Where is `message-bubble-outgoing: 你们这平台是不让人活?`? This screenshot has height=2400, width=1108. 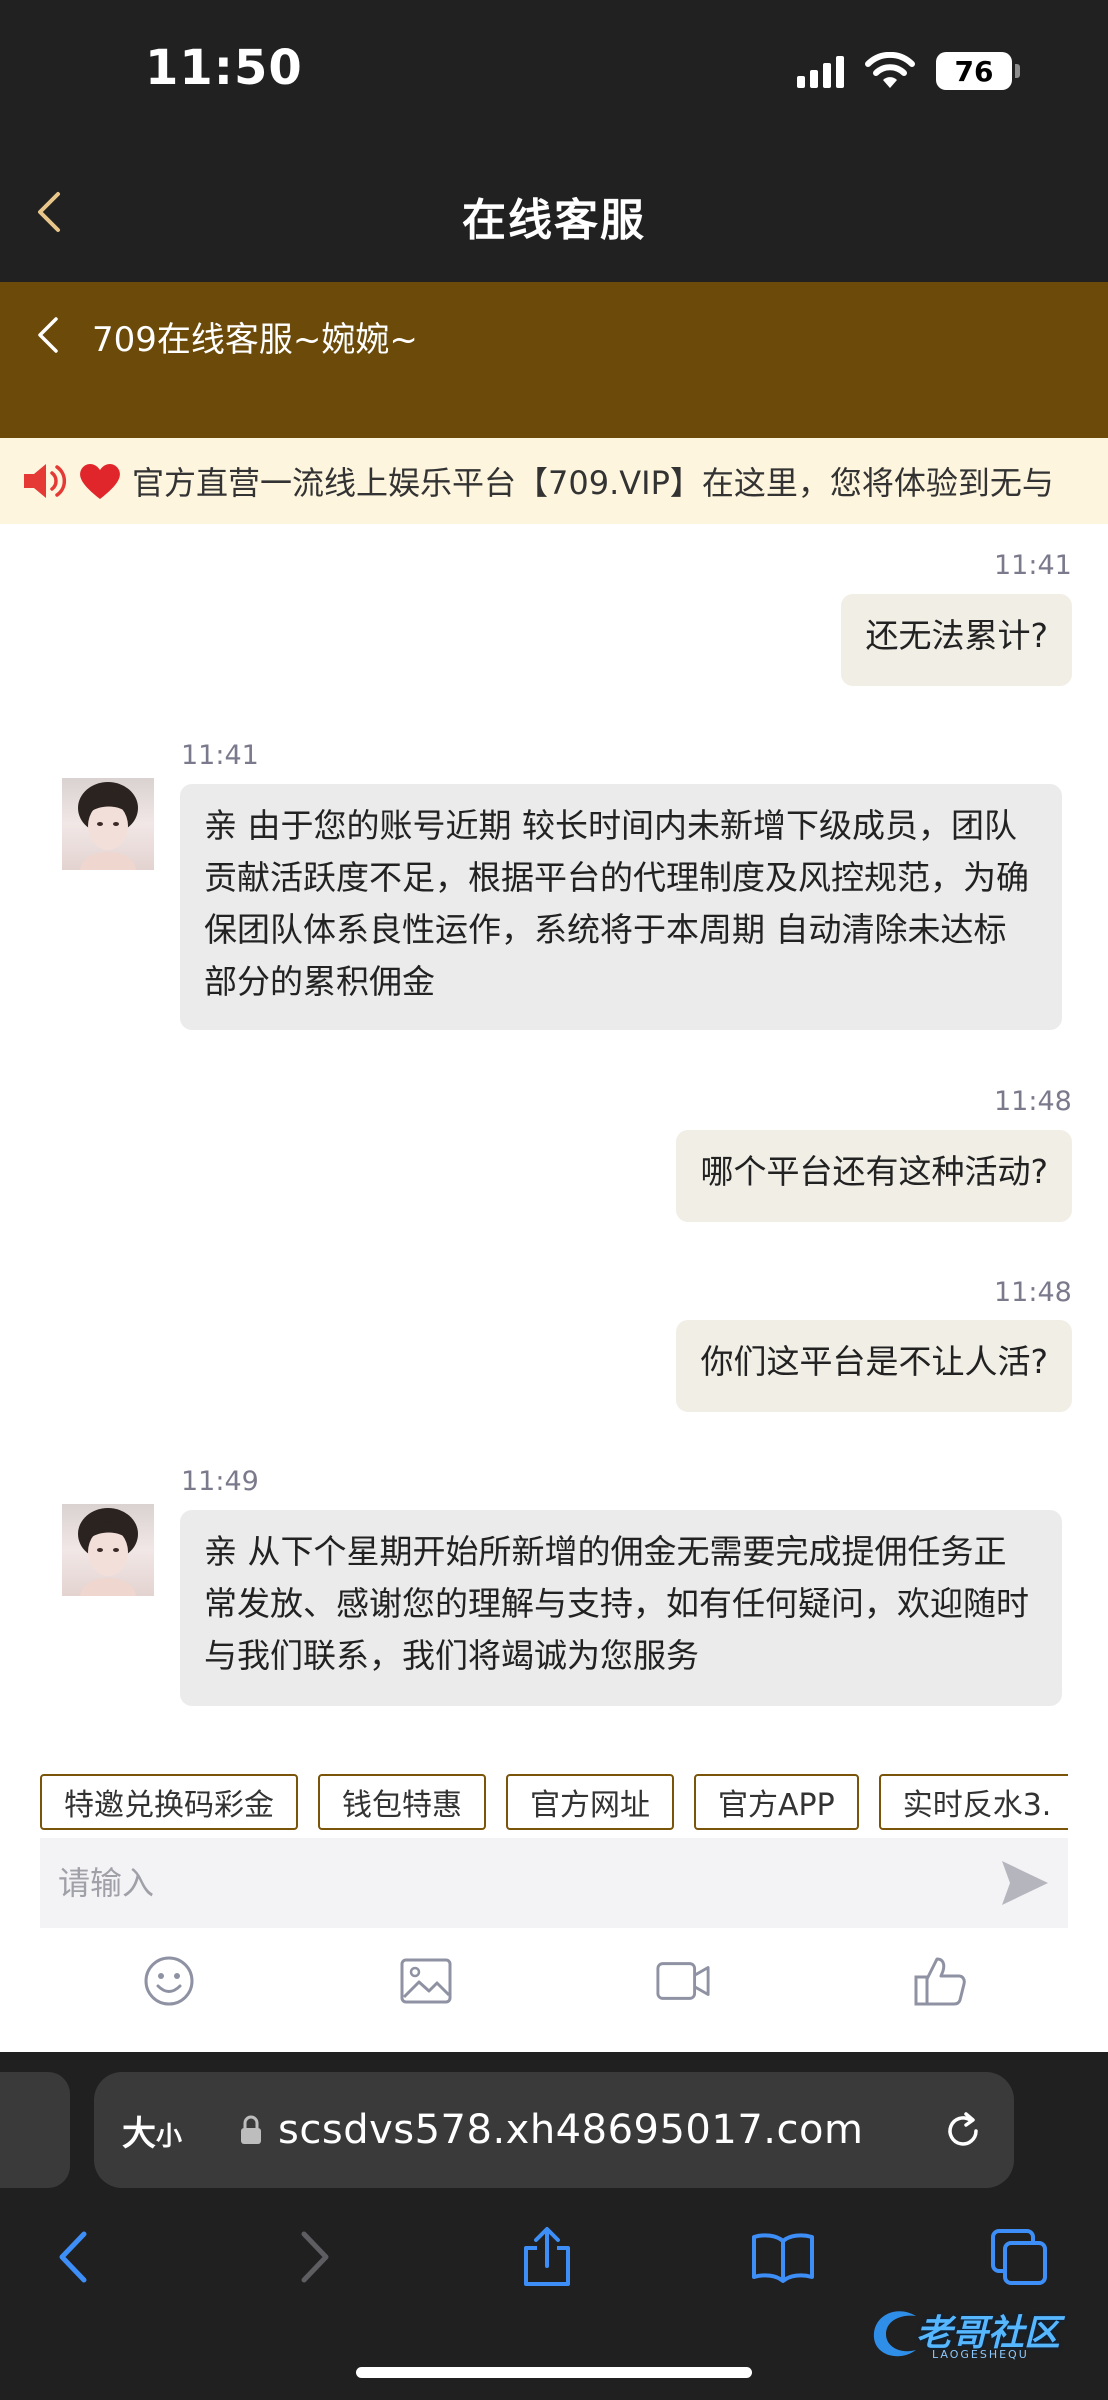
message-bubble-outgoing: 你们这平台是不让人活? is located at coordinates (874, 1366).